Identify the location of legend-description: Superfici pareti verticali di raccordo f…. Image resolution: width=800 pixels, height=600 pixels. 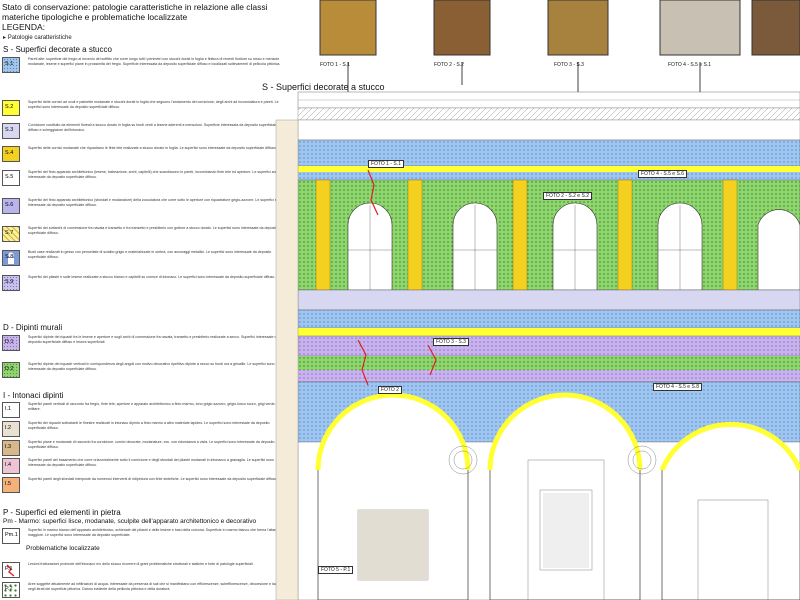
(152, 406).